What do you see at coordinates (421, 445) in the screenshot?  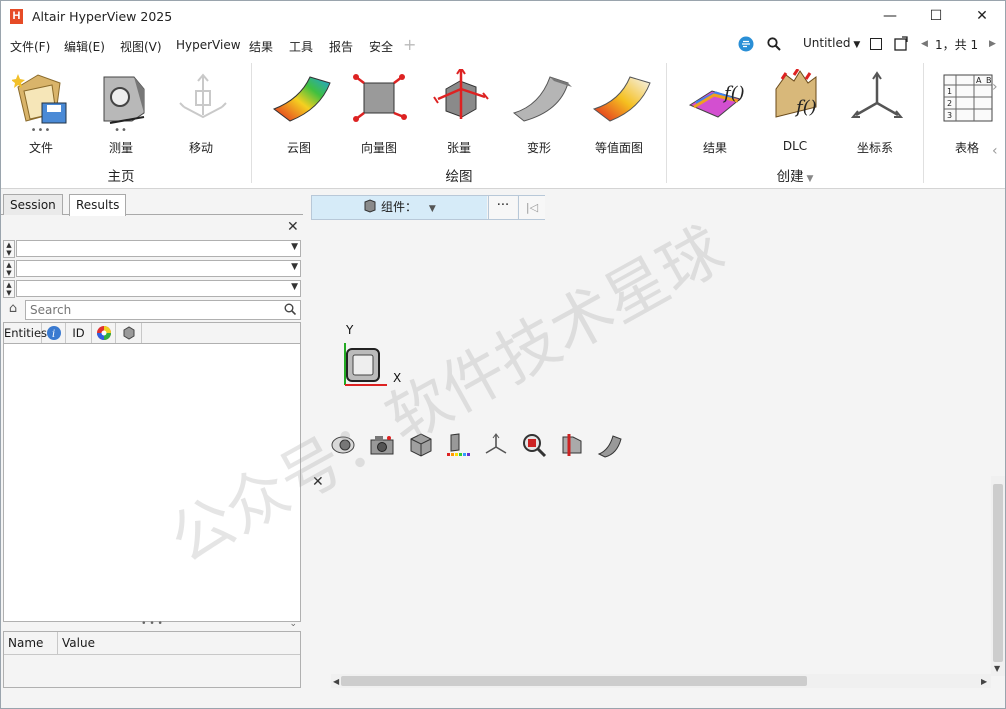 I see `cube-view-icon` at bounding box center [421, 445].